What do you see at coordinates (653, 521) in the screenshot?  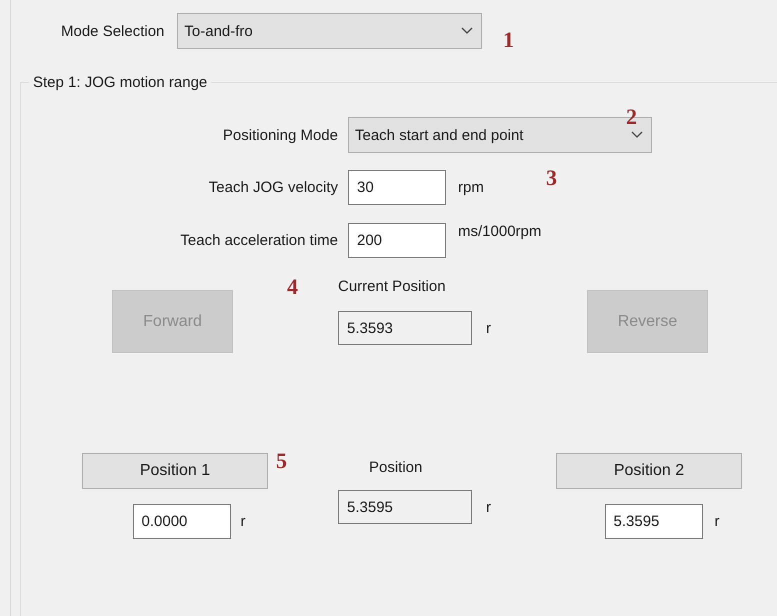 I see `input-field: 5.3595` at bounding box center [653, 521].